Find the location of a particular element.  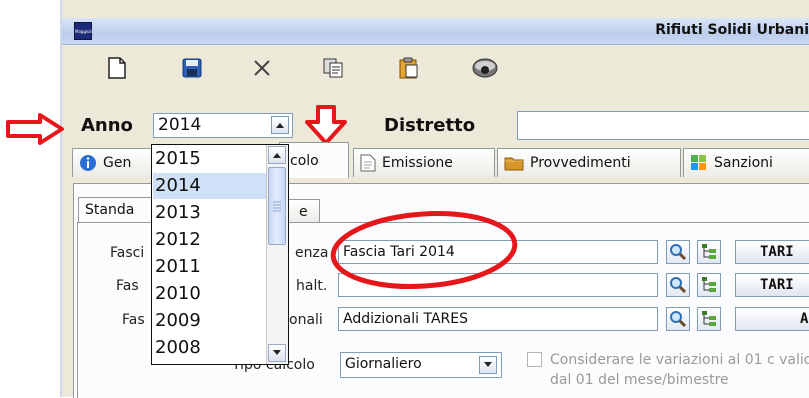

annotation-right-arrow is located at coordinates (35, 129).